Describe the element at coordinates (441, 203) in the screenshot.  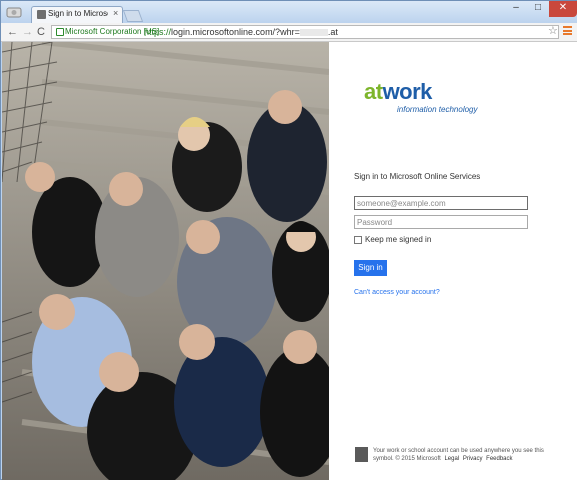
I see `email-field` at that location.